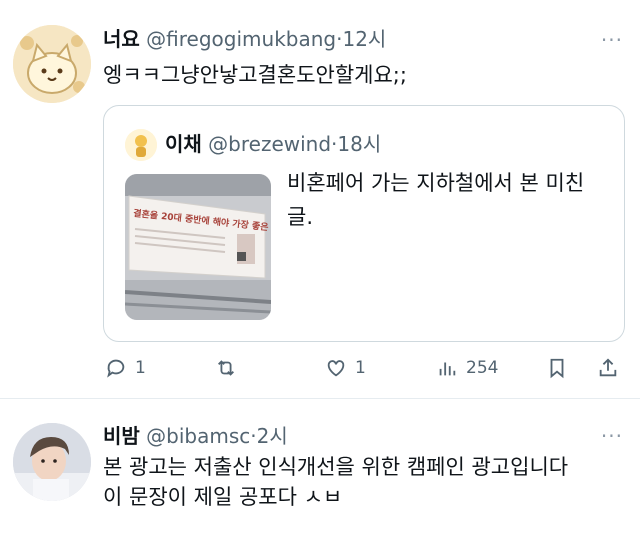  I want to click on reply-count: 1, so click(140, 368).